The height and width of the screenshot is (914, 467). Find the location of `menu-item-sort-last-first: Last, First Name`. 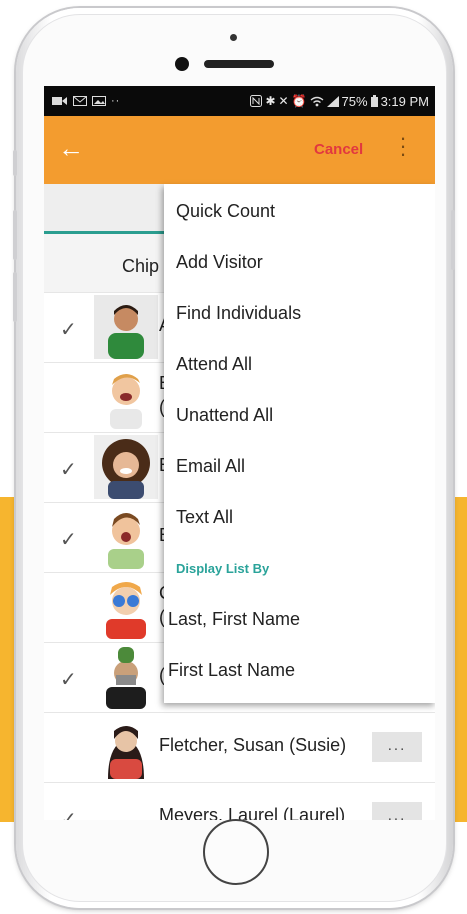

menu-item-sort-last-first: Last, First Name is located at coordinates (234, 619).